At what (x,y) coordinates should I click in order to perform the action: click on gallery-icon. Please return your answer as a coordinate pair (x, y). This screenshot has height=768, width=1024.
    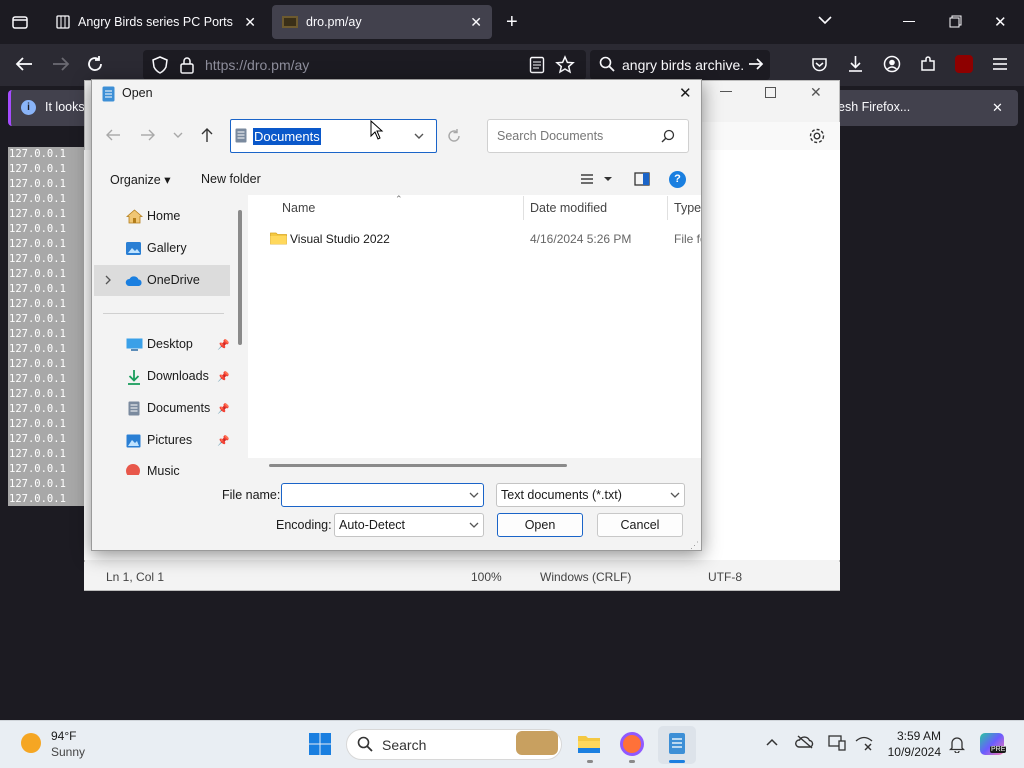
    Looking at the image, I should click on (133, 248).